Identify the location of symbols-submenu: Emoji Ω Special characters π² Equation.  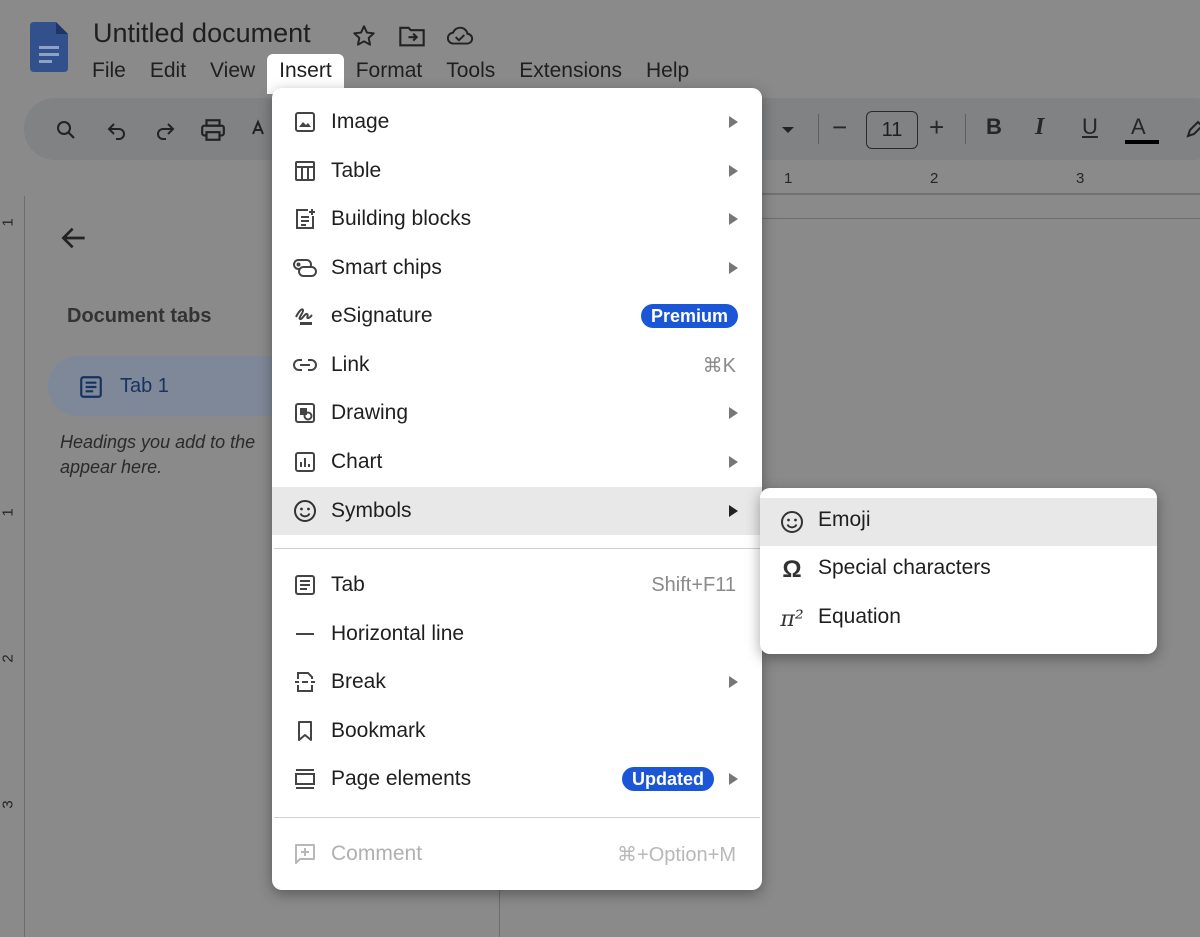
(958, 571).